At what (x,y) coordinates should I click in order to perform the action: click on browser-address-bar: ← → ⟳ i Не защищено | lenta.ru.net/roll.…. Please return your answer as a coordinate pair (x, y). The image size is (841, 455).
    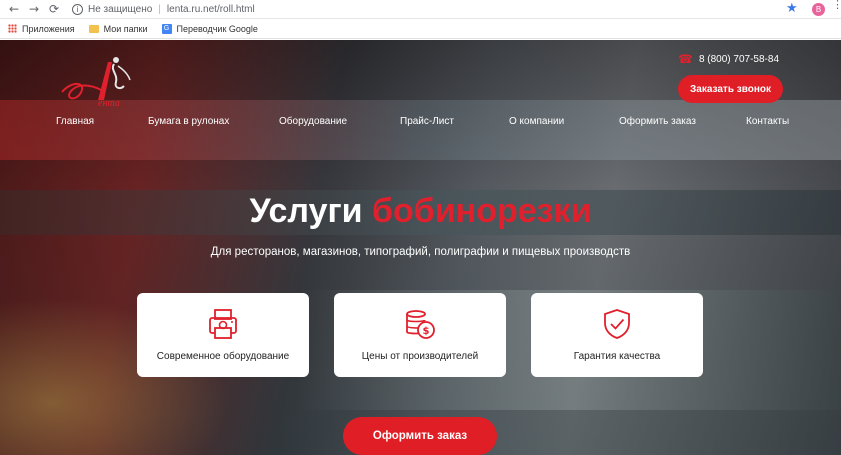
    Looking at the image, I should click on (420, 9).